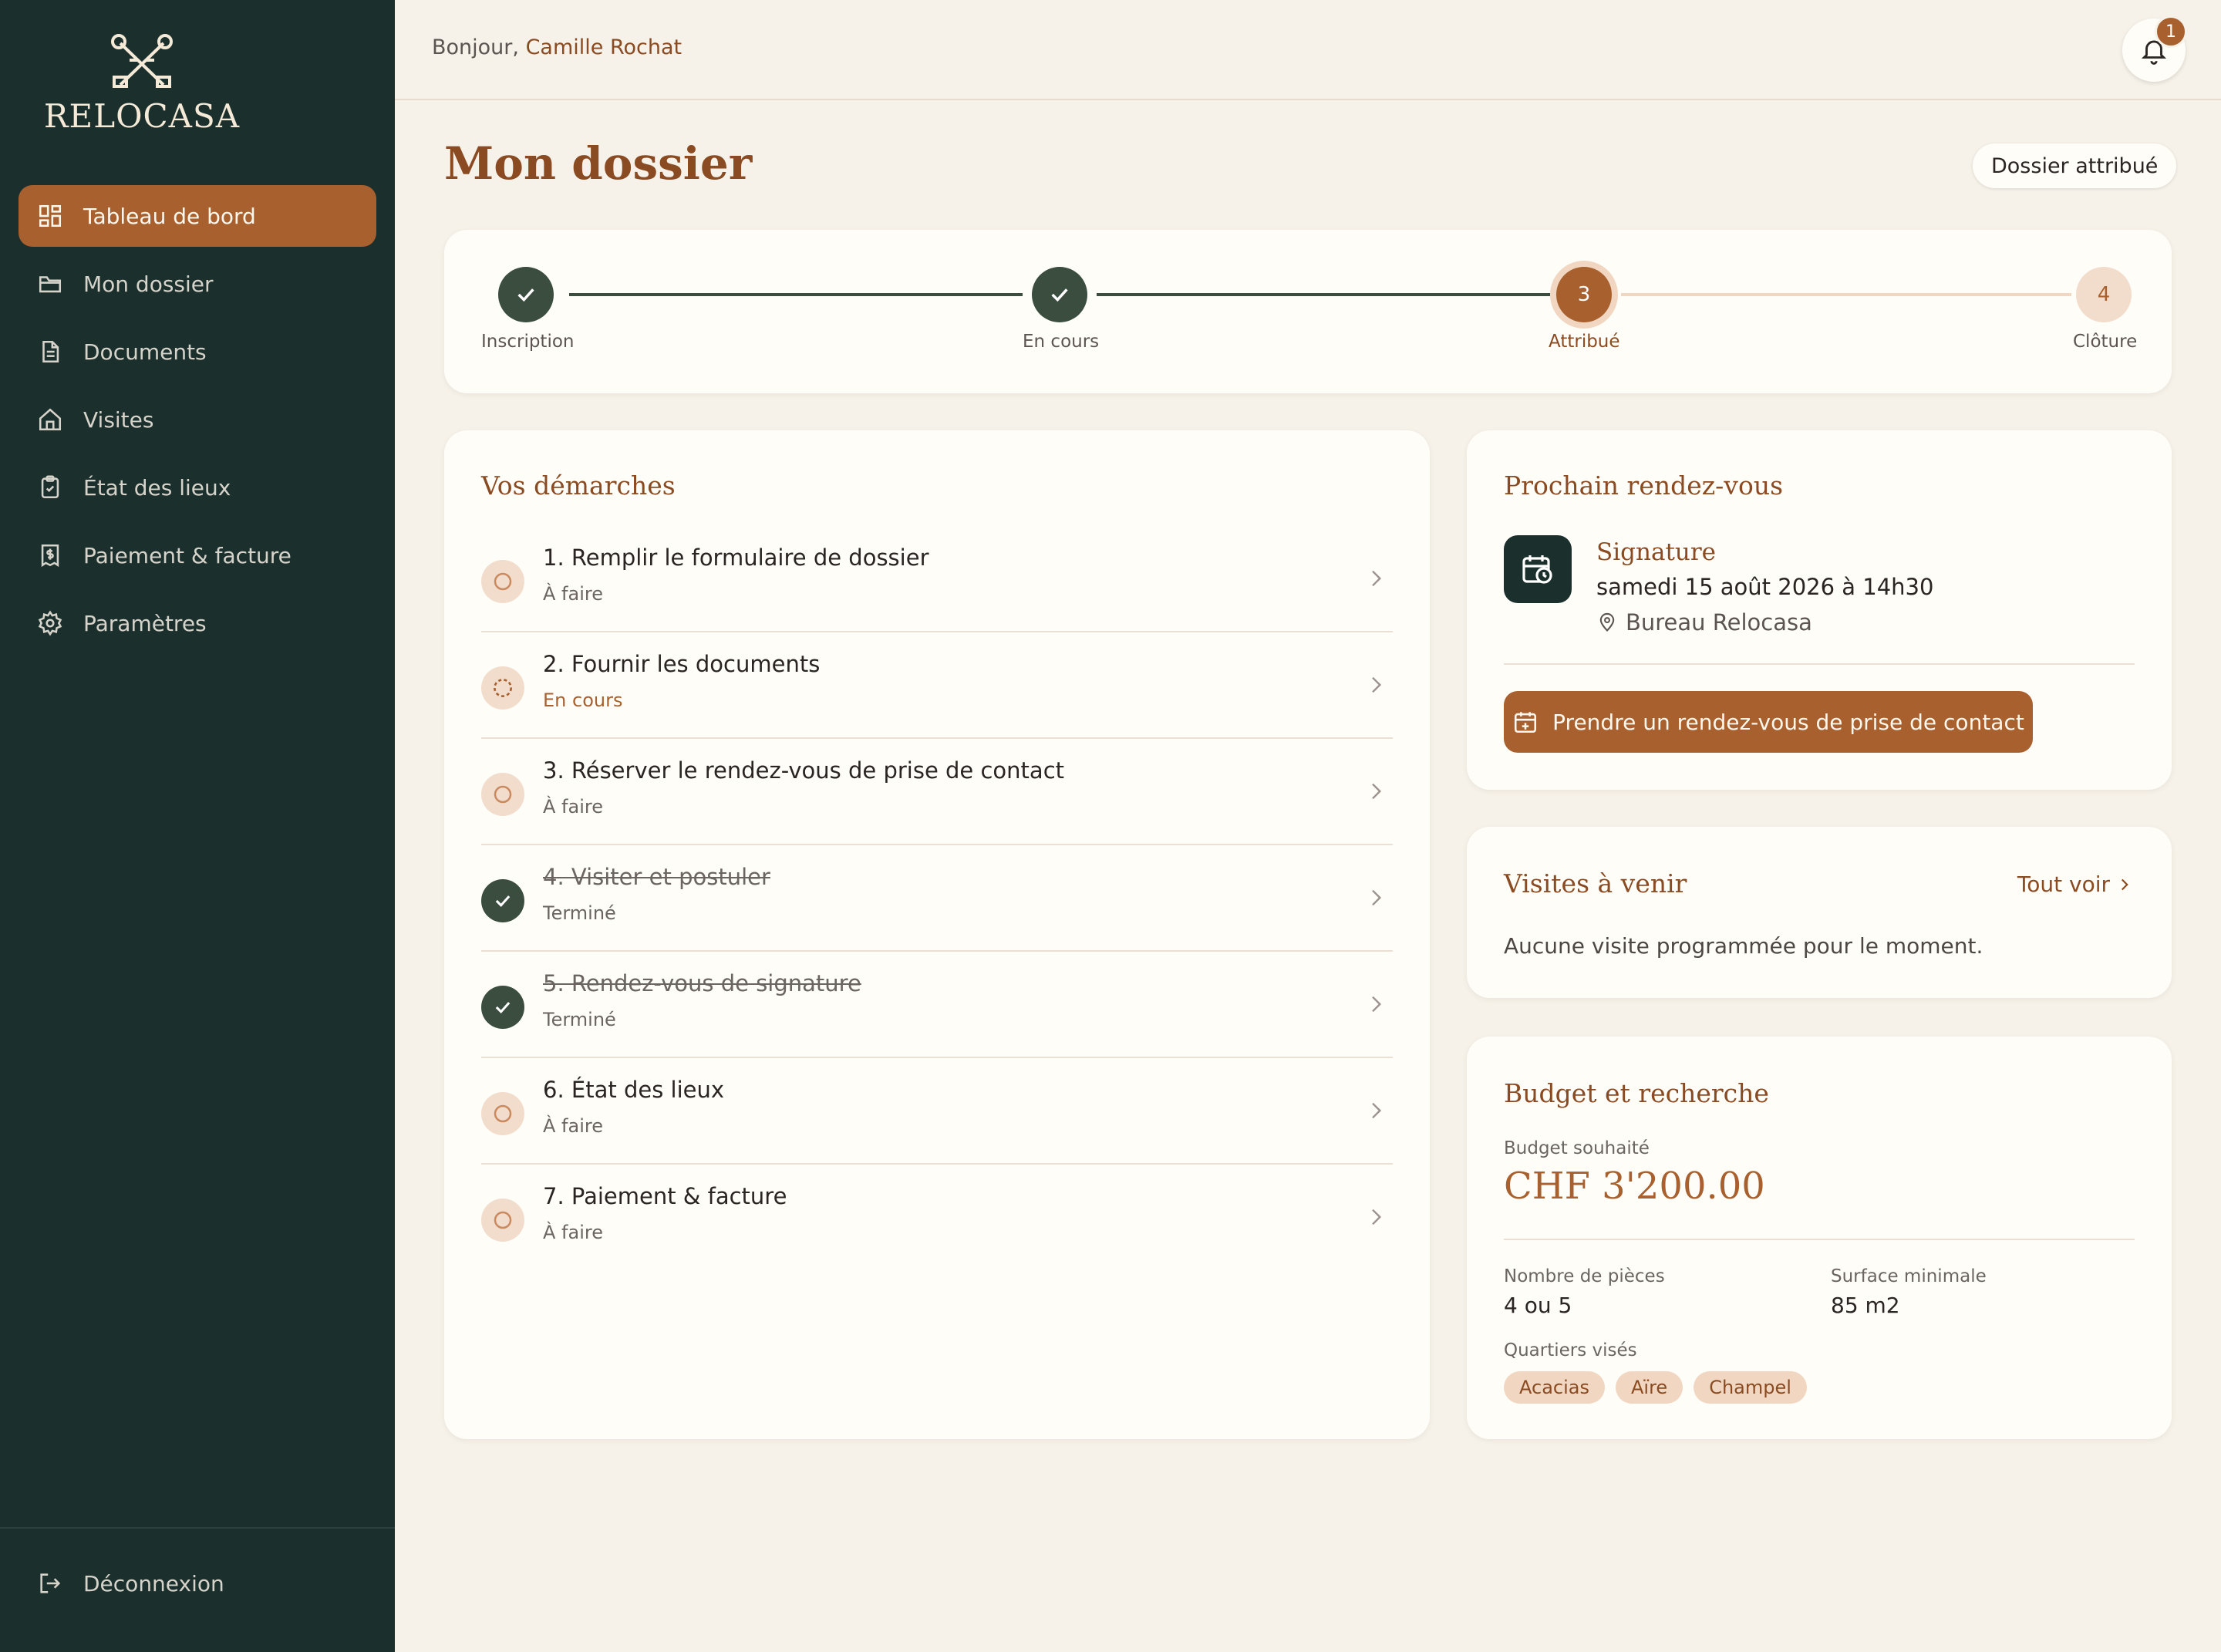  Describe the element at coordinates (2105, 342) in the screenshot. I see `step-label: Clôture` at that location.